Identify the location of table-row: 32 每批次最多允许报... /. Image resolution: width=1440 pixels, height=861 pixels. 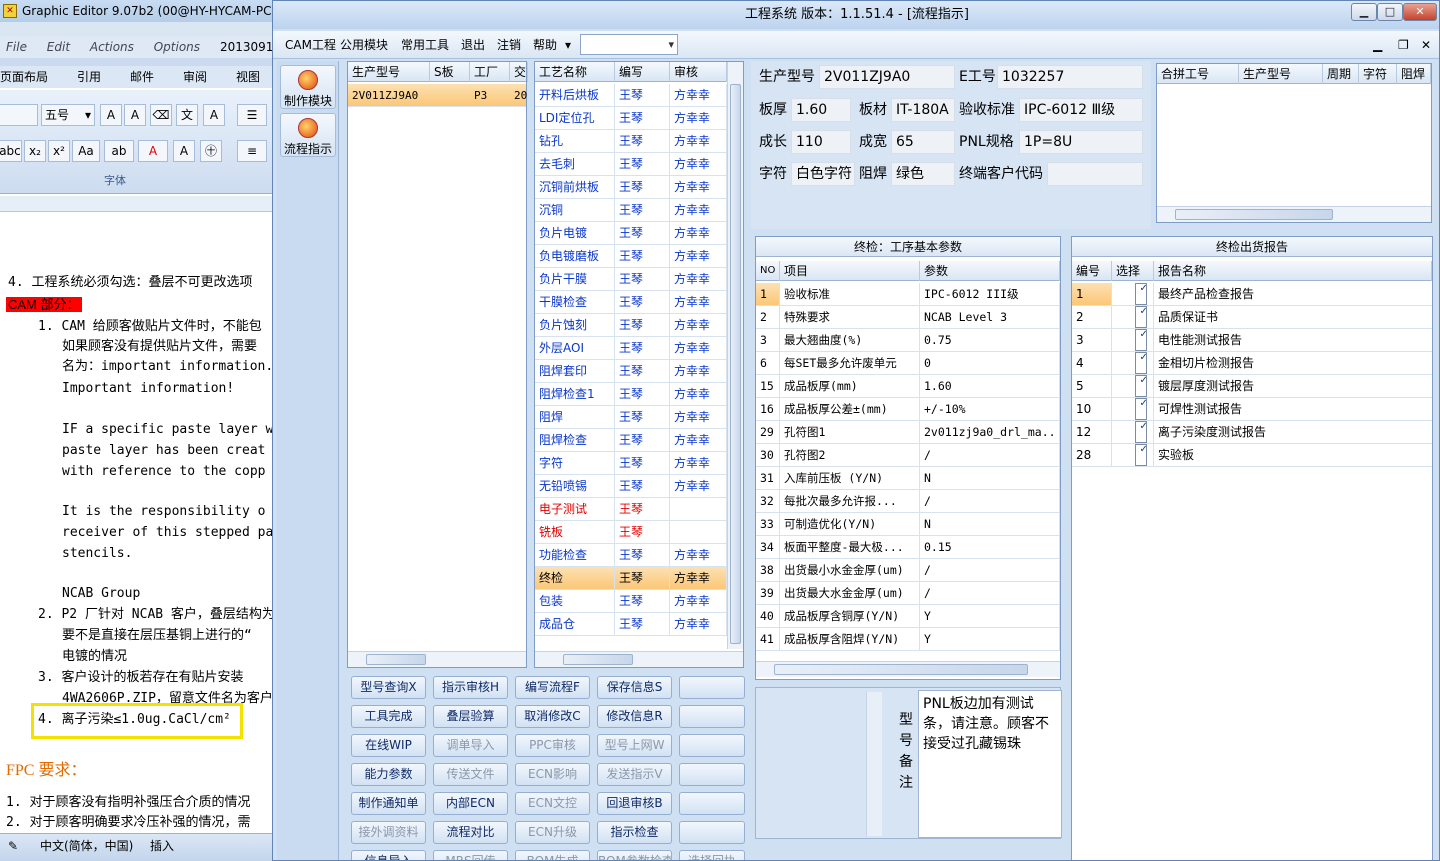
(908, 501).